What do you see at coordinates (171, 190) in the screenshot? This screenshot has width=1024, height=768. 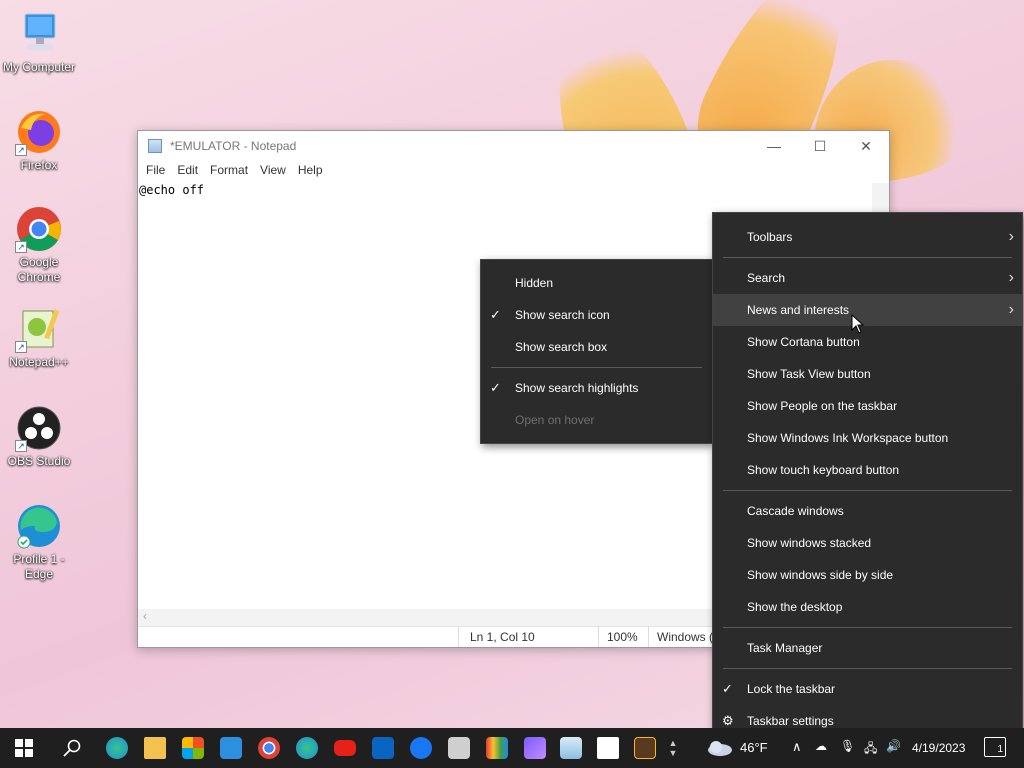 I see `text-editor: @echo off` at bounding box center [171, 190].